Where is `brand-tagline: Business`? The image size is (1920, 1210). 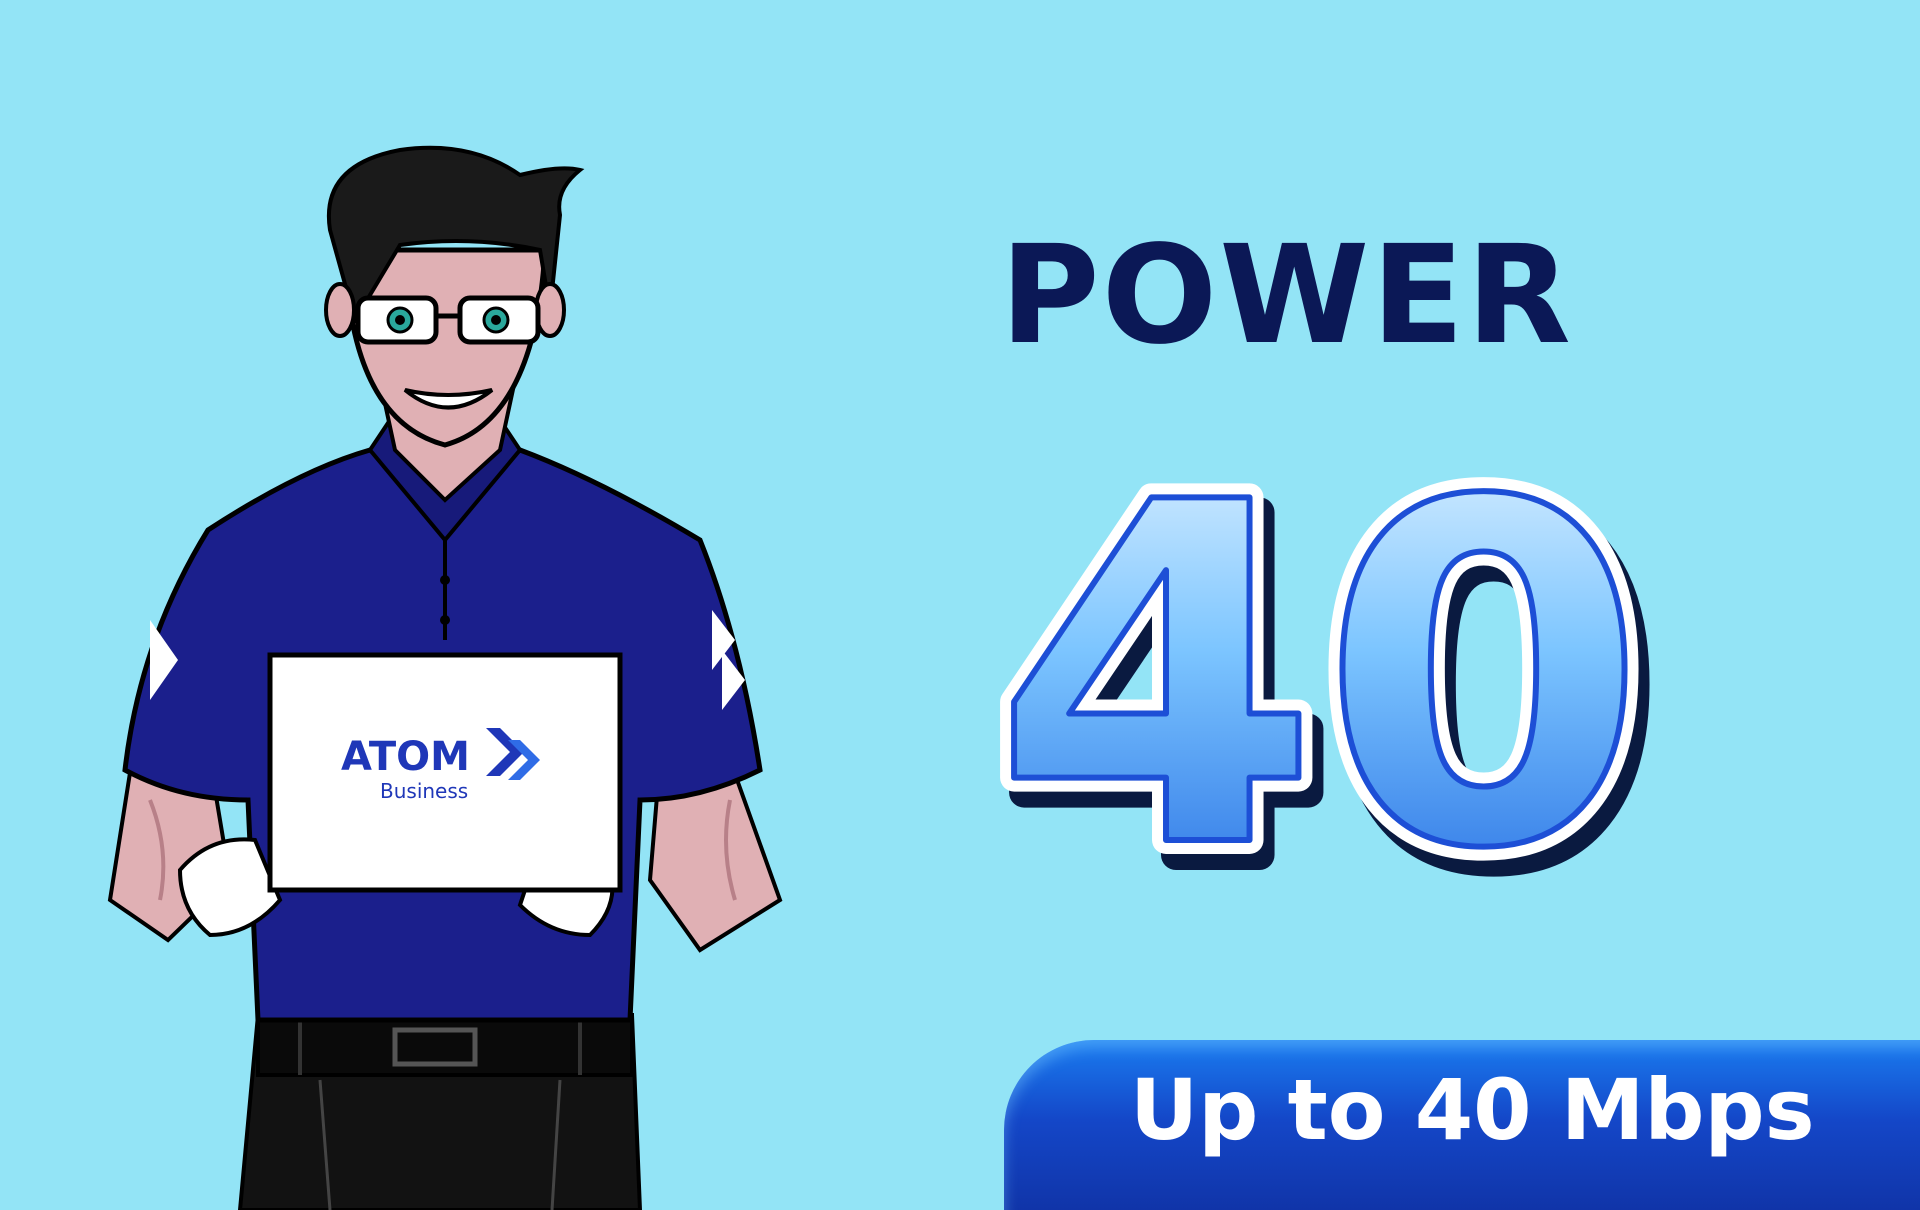 brand-tagline: Business is located at coordinates (424, 791).